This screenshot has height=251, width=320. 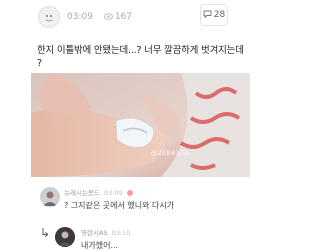 I want to click on reply-indicator-icon, so click(x=129, y=193).